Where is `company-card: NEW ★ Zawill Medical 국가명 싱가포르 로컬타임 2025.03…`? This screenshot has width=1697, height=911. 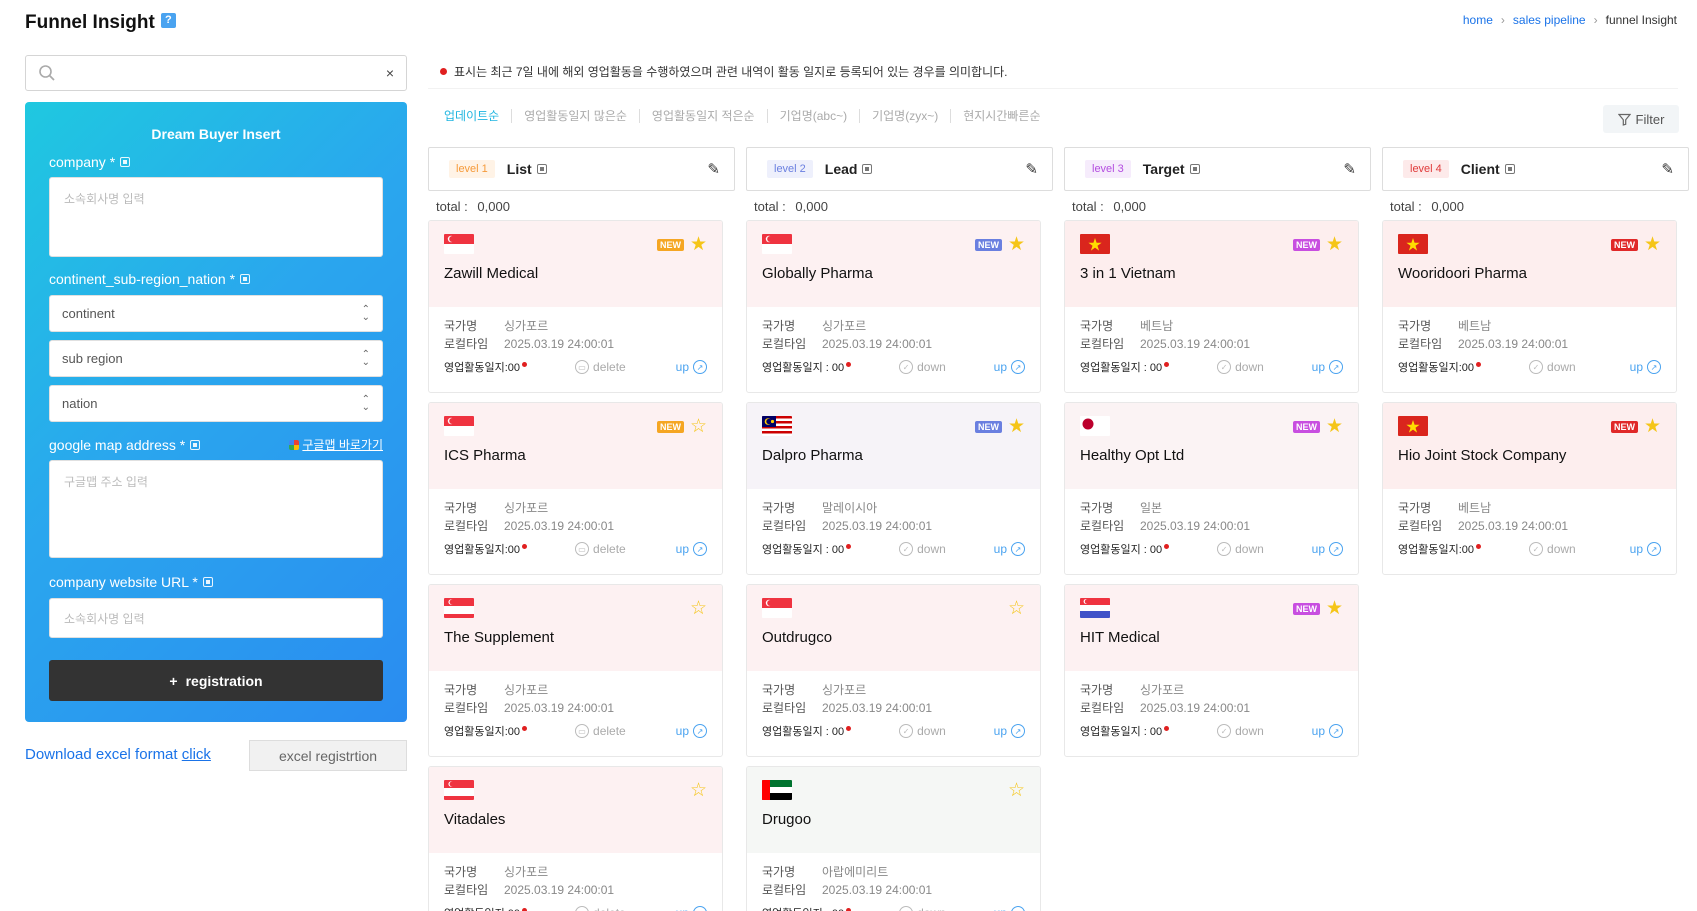 company-card: NEW ★ Zawill Medical 국가명 싱가포르 로컬타임 2025.03… is located at coordinates (575, 306).